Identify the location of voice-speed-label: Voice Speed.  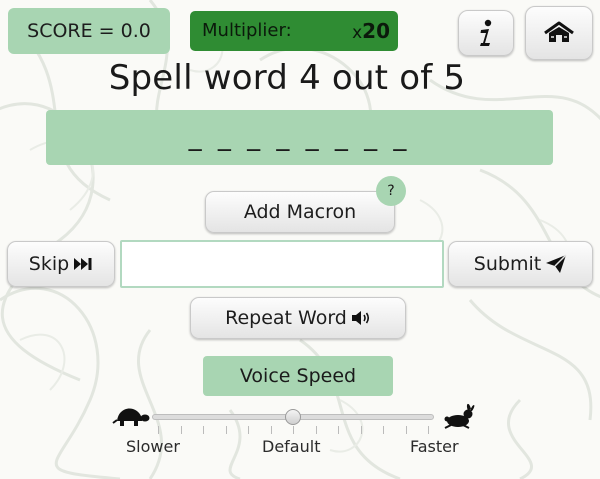
(298, 376).